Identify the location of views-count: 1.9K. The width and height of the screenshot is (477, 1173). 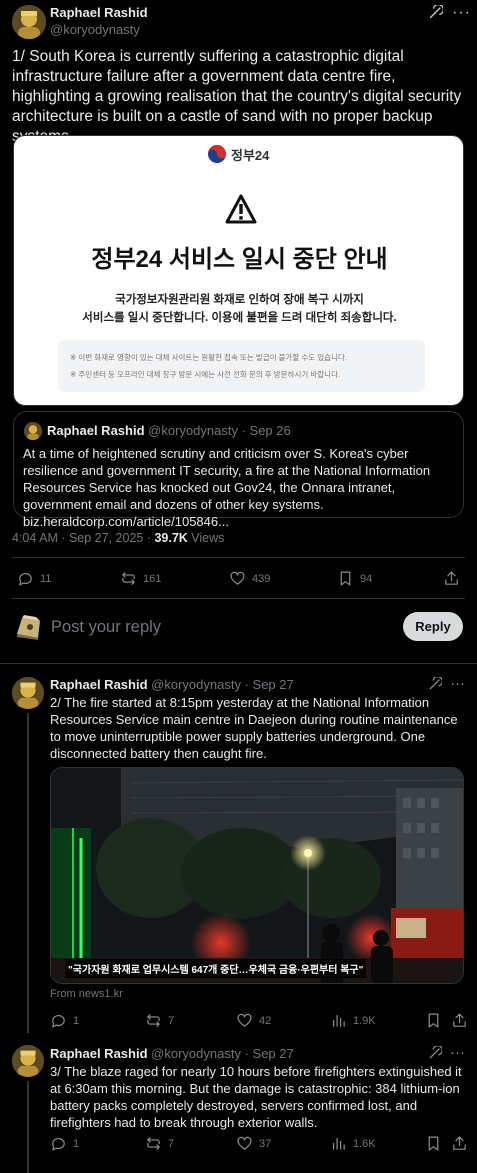
(364, 1020).